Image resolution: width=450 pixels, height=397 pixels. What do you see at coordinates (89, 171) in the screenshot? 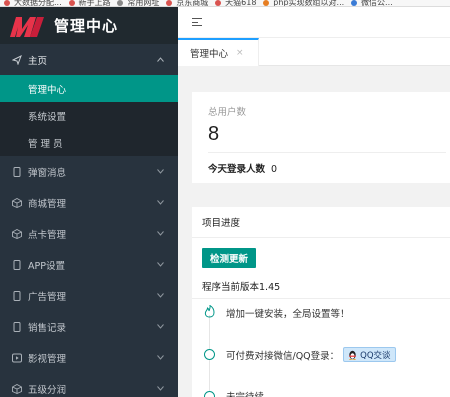
I see `menu-popup-messages: 弹窗消息` at bounding box center [89, 171].